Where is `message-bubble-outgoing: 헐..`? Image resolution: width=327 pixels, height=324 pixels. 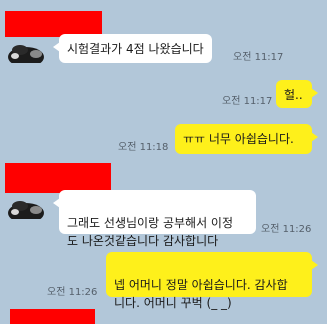 message-bubble-outgoing: 헐.. is located at coordinates (297, 94).